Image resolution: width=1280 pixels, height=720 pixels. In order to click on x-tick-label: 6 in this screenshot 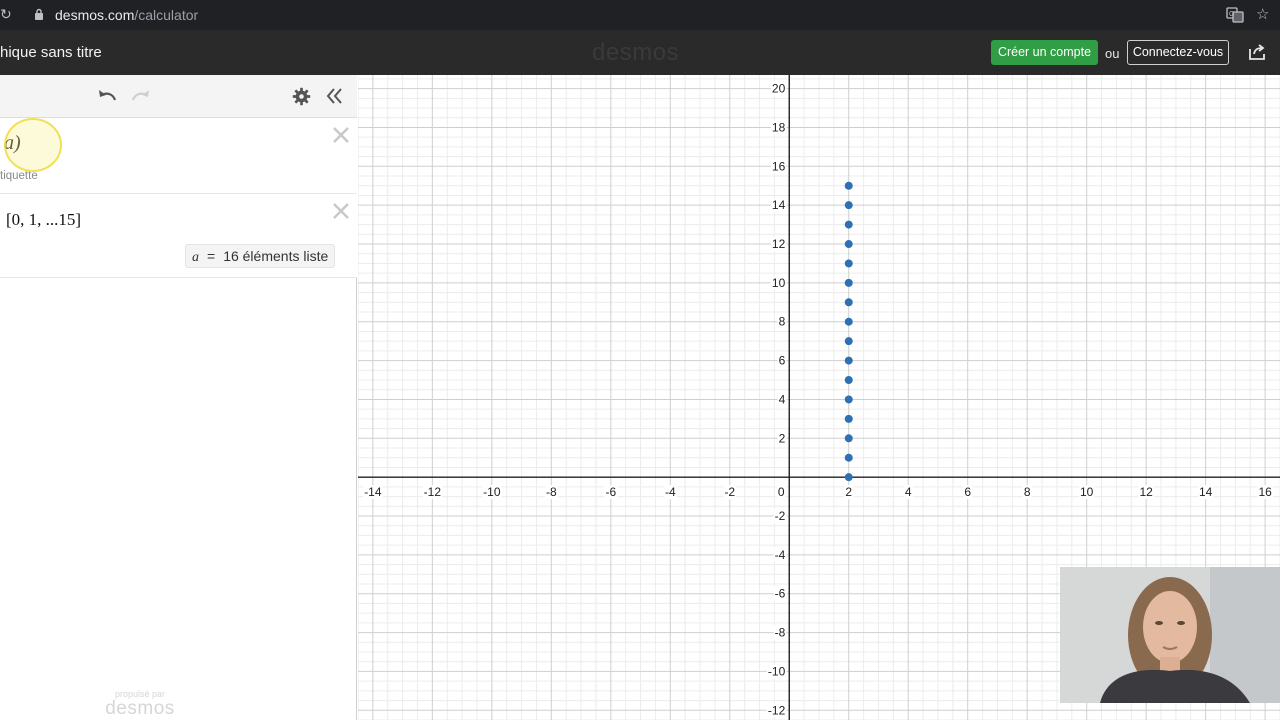, I will do `click(967, 492)`.